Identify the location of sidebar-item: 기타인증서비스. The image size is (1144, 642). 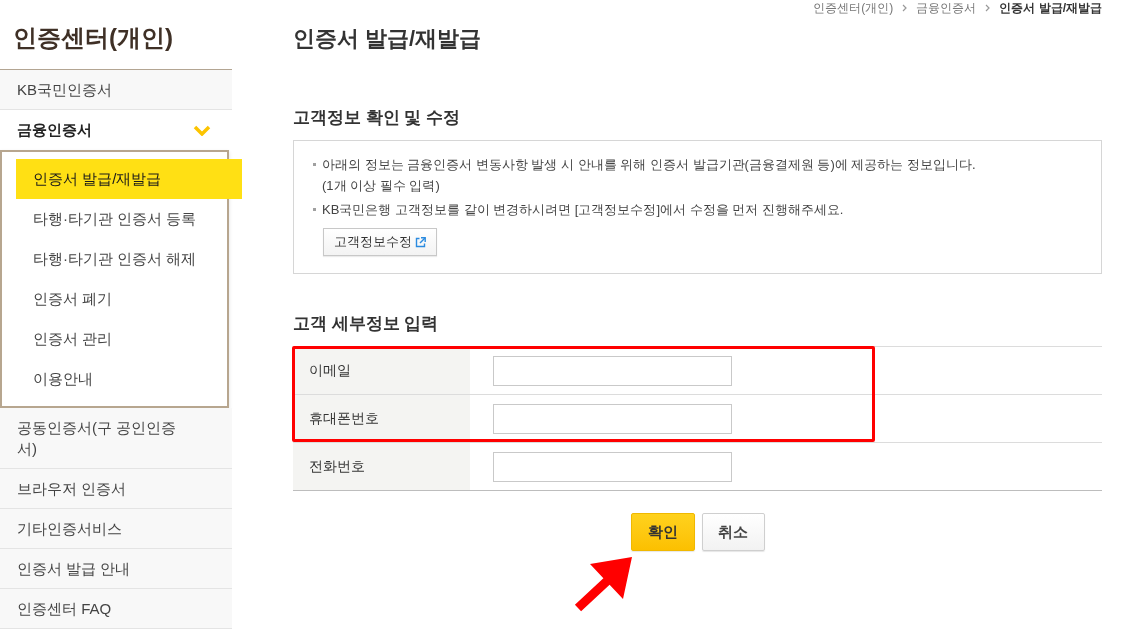
(116, 529).